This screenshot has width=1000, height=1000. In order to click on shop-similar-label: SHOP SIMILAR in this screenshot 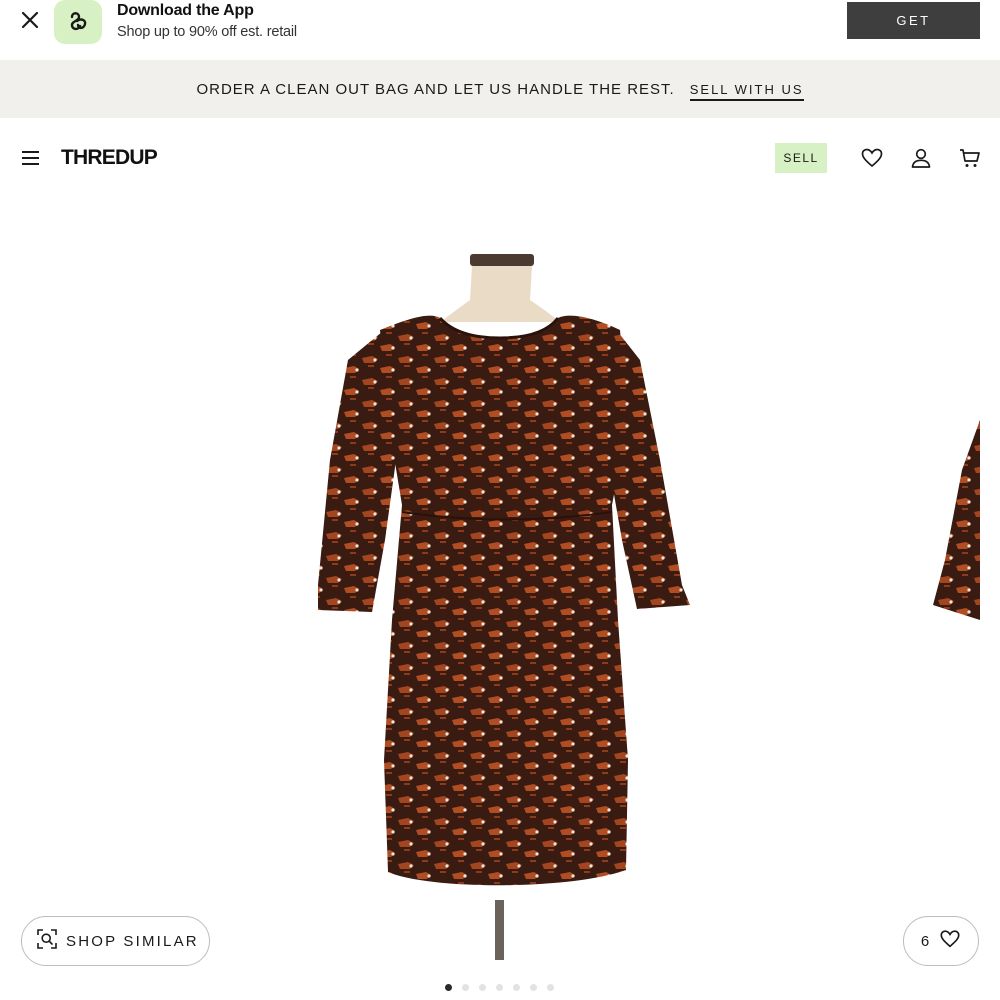, I will do `click(132, 941)`.